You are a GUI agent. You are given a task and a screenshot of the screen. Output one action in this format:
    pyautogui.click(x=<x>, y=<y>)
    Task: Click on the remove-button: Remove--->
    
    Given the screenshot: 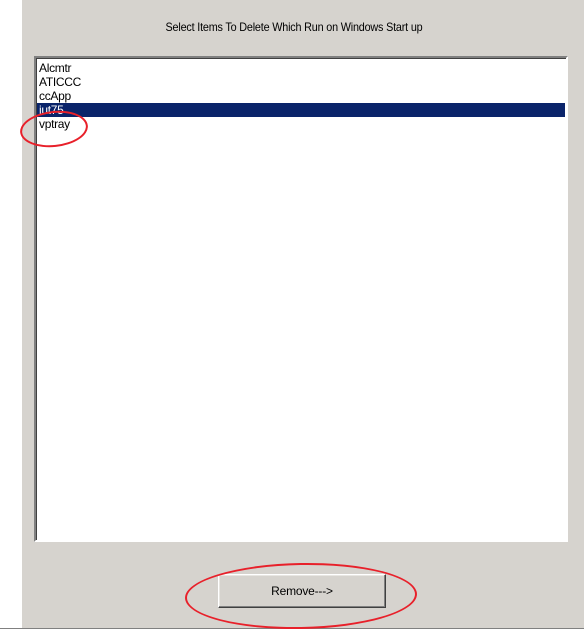 What is the action you would take?
    pyautogui.click(x=302, y=591)
    